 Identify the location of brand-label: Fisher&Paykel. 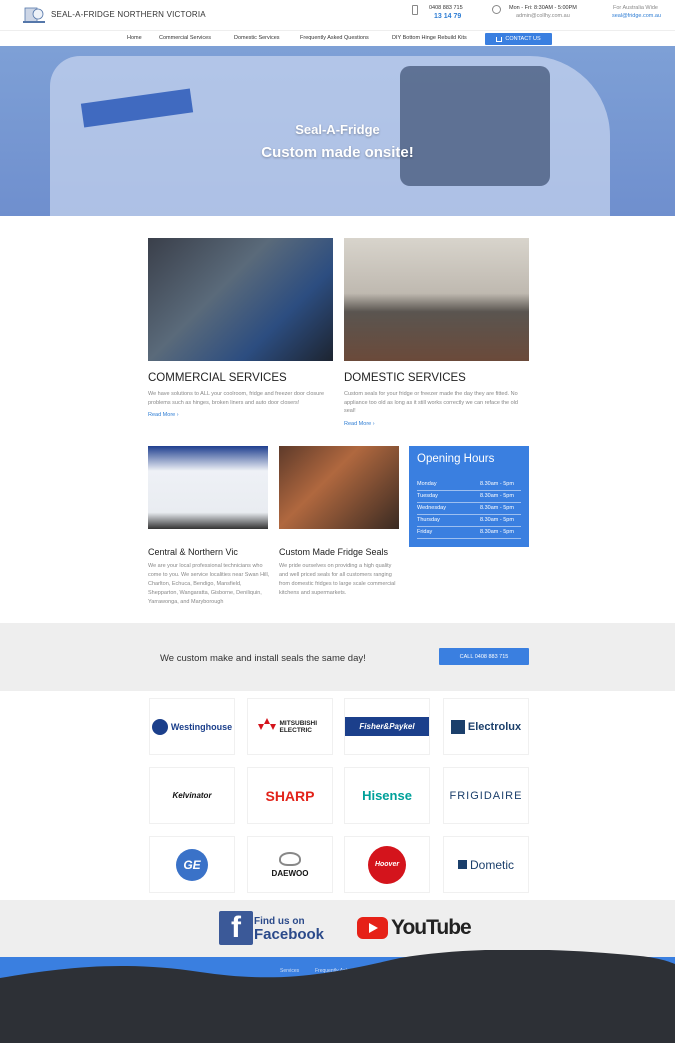
(387, 726).